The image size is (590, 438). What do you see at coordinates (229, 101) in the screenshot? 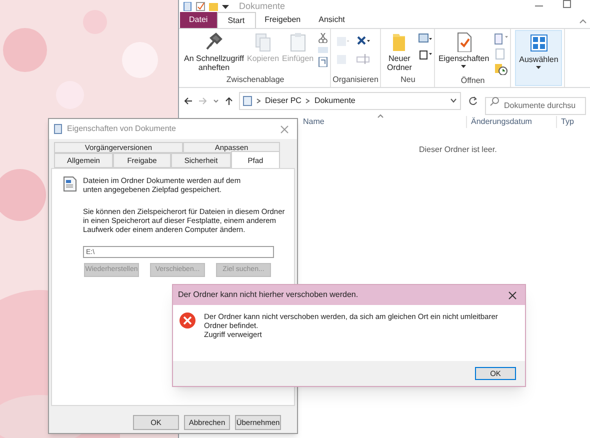
I see `up-arrow-icon` at bounding box center [229, 101].